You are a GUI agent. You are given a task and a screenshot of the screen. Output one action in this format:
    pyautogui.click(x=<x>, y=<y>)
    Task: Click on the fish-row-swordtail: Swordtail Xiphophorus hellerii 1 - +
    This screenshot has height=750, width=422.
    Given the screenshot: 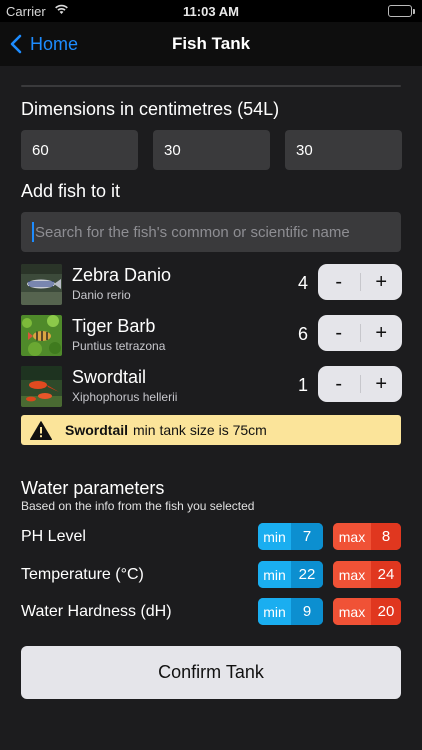 What is the action you would take?
    pyautogui.click(x=211, y=387)
    